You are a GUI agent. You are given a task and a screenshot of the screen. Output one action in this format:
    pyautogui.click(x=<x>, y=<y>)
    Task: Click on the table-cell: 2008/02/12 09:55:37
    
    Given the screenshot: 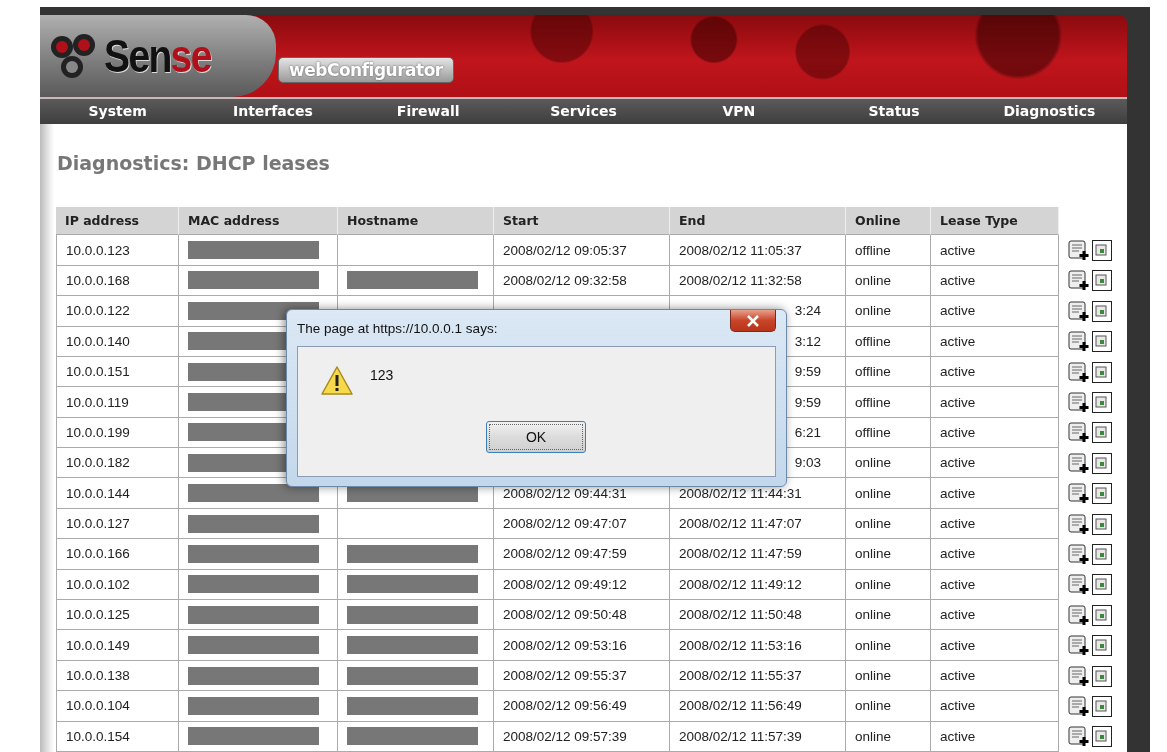 What is the action you would take?
    pyautogui.click(x=582, y=676)
    